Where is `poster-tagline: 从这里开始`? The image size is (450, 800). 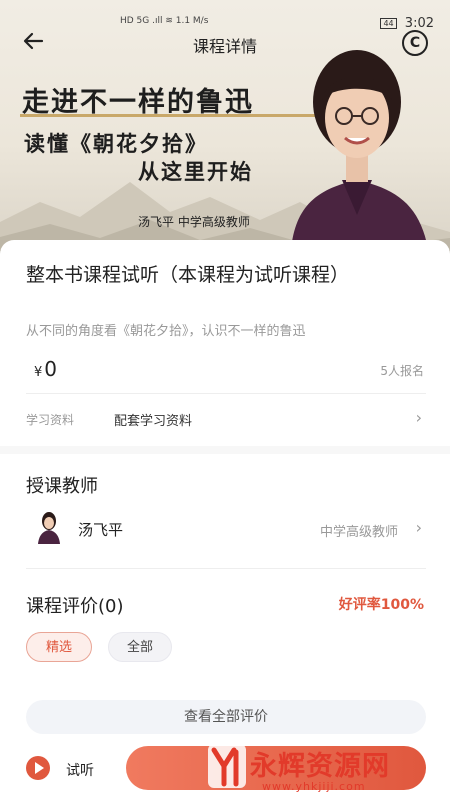
poster-tagline: 从这里开始 is located at coordinates (195, 171).